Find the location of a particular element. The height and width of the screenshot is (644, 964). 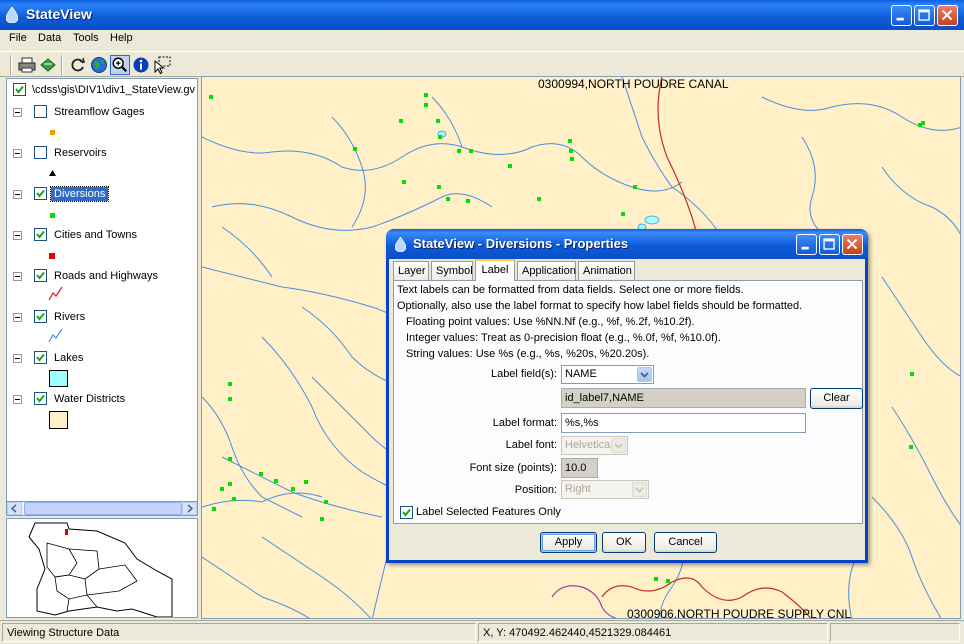

tab-symbol: Symbol is located at coordinates (452, 270).